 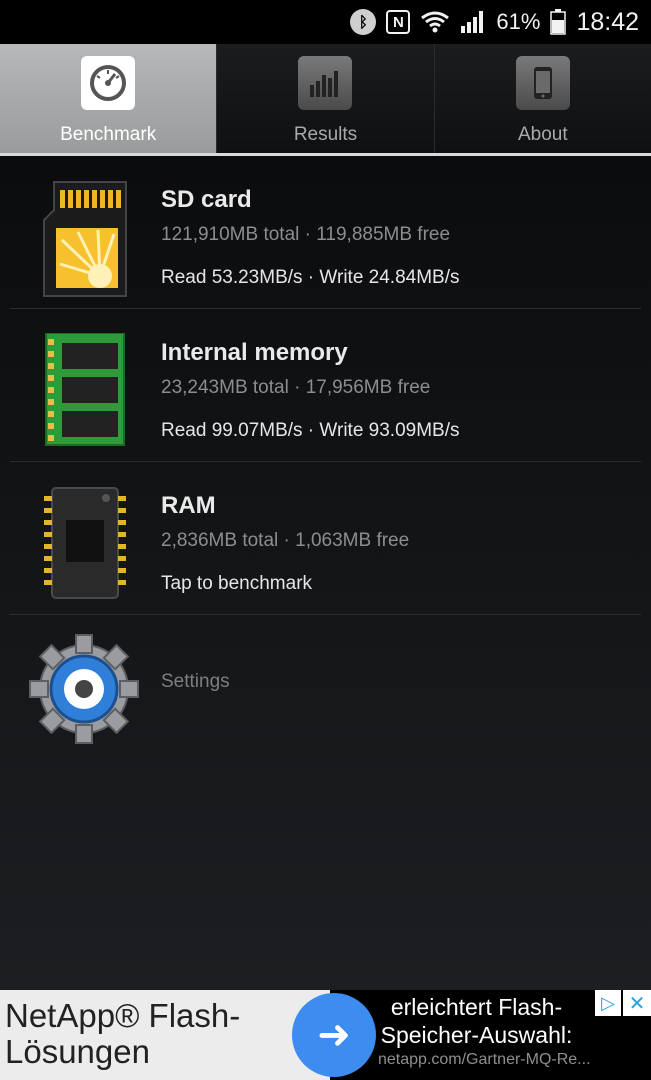 What do you see at coordinates (325, 83) in the screenshot?
I see `bar-chart-icon` at bounding box center [325, 83].